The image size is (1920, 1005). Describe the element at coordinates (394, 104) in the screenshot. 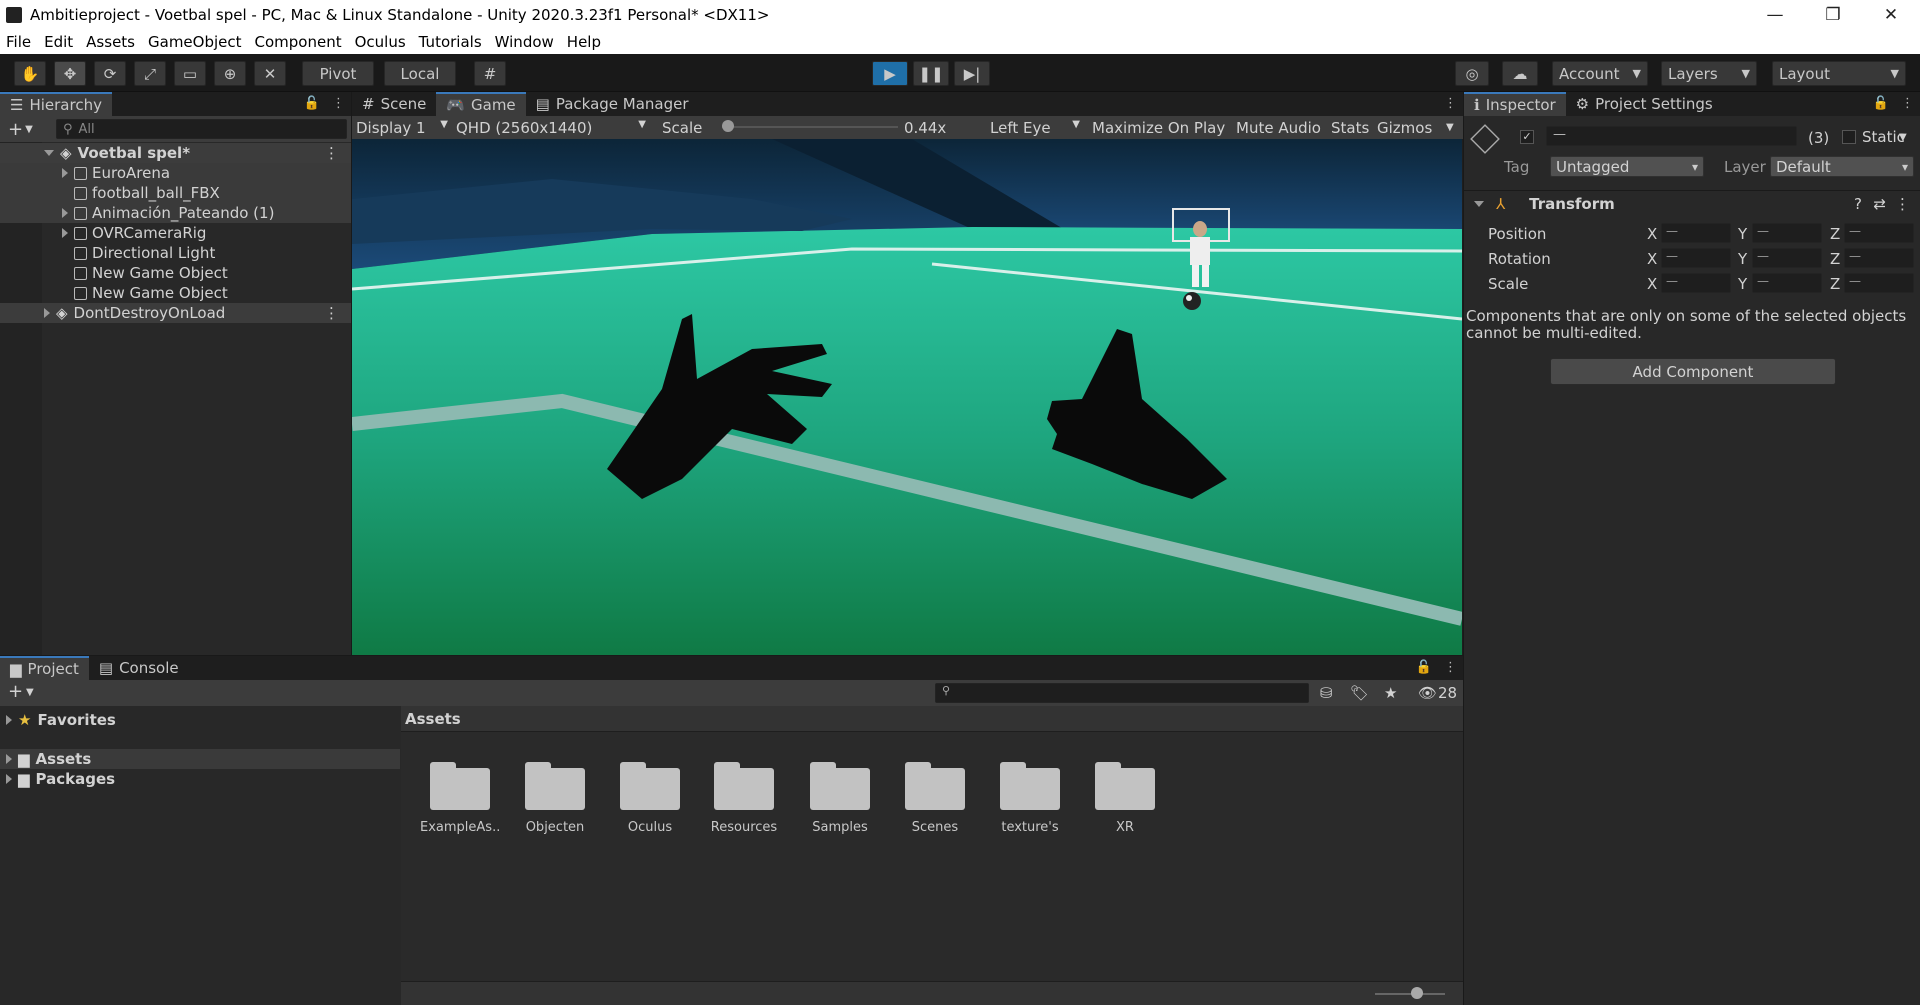

I see `tab-scene: # Scene` at that location.